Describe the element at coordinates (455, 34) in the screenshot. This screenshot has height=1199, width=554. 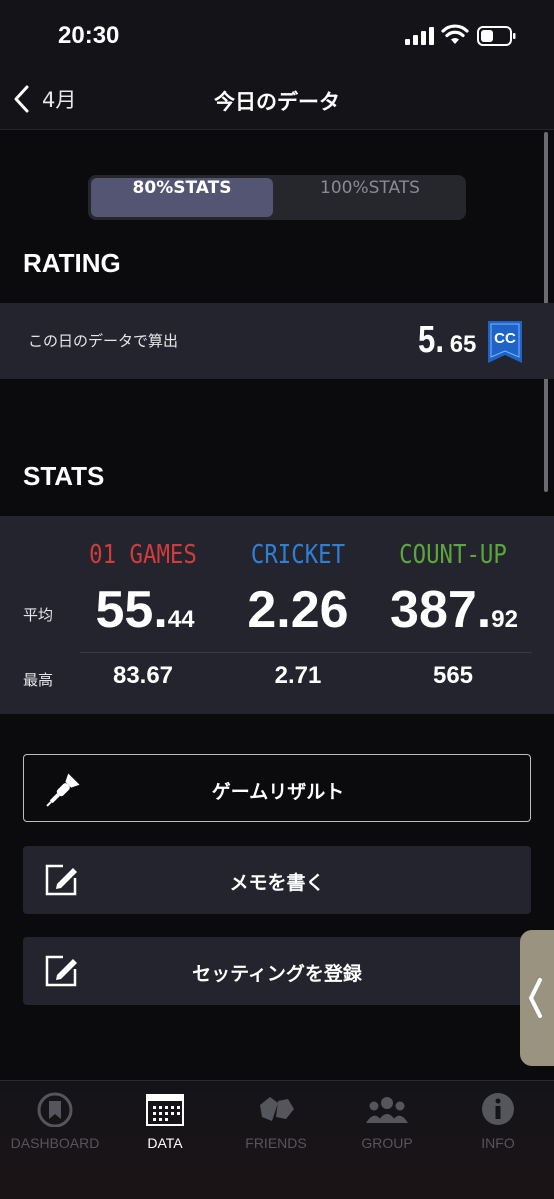
I see `wifi-icon` at that location.